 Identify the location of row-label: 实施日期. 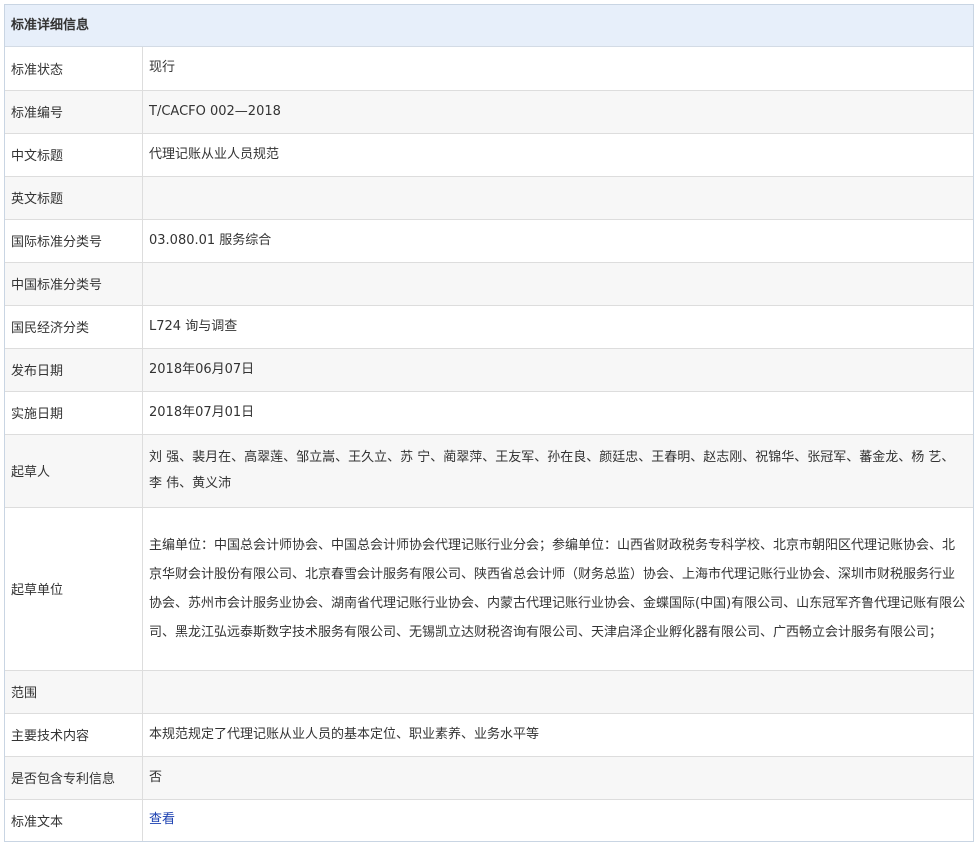
(74, 413).